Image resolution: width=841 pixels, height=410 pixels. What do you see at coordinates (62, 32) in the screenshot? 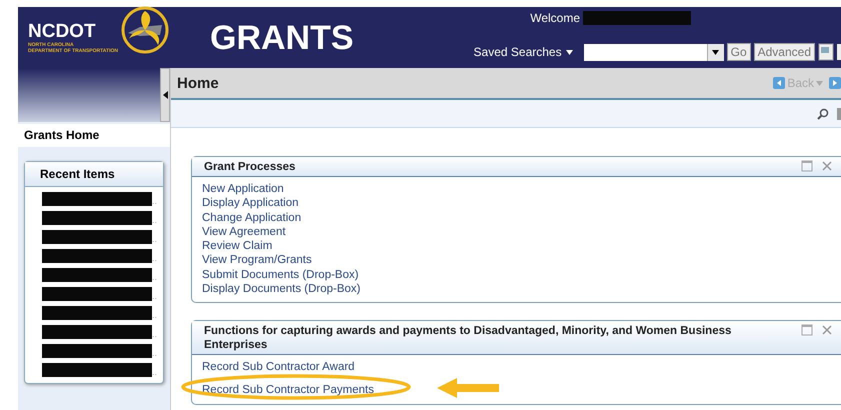
I see `logo-name: NCDOT` at bounding box center [62, 32].